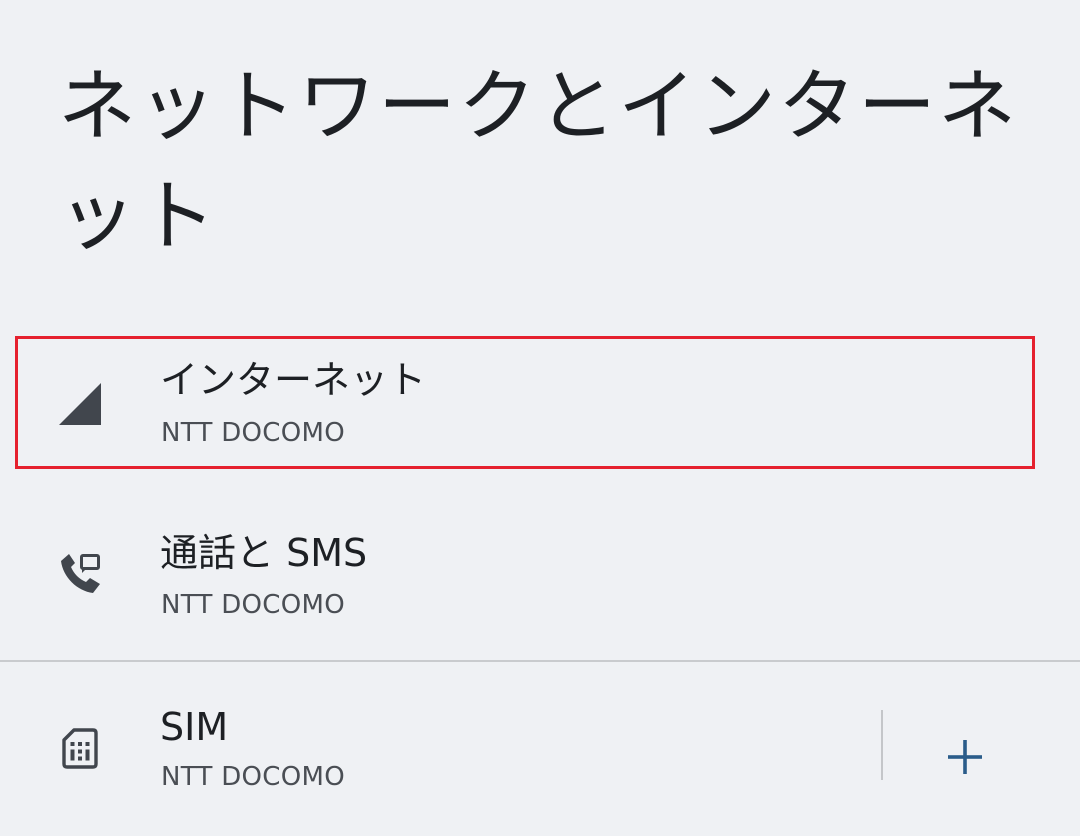  I want to click on add-sim-button, so click(965, 746).